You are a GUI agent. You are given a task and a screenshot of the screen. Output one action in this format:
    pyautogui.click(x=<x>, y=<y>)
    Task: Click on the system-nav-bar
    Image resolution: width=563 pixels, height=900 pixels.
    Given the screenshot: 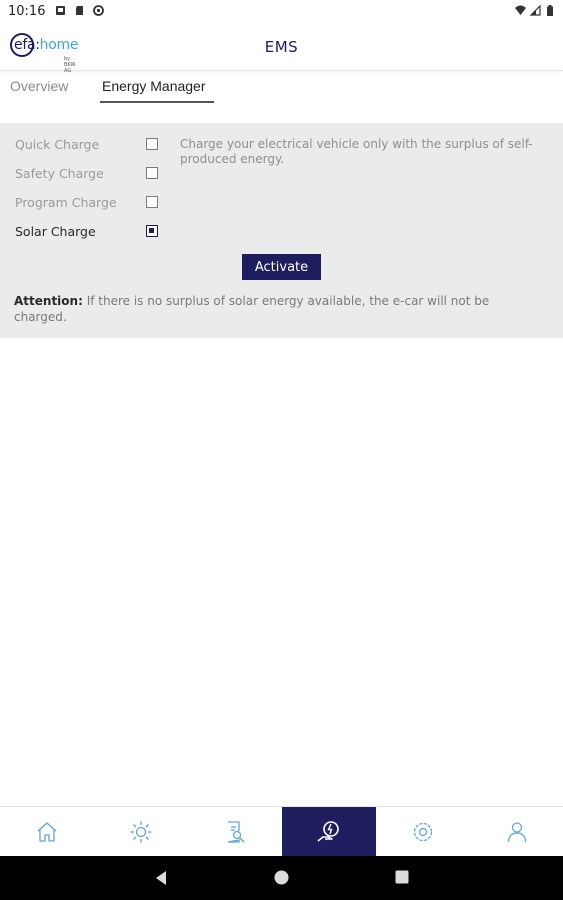 What is the action you would take?
    pyautogui.click(x=281, y=878)
    